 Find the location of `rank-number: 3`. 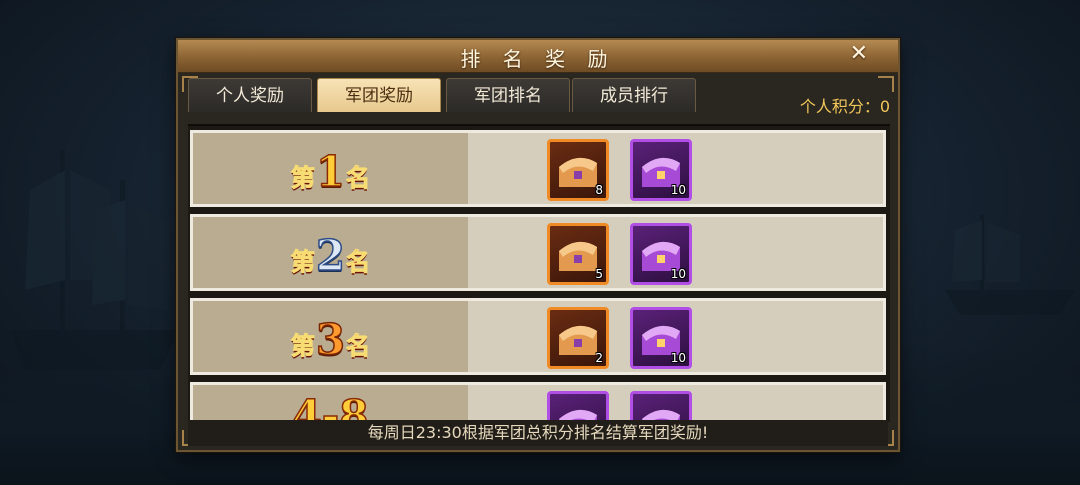

rank-number: 3 is located at coordinates (330, 339).